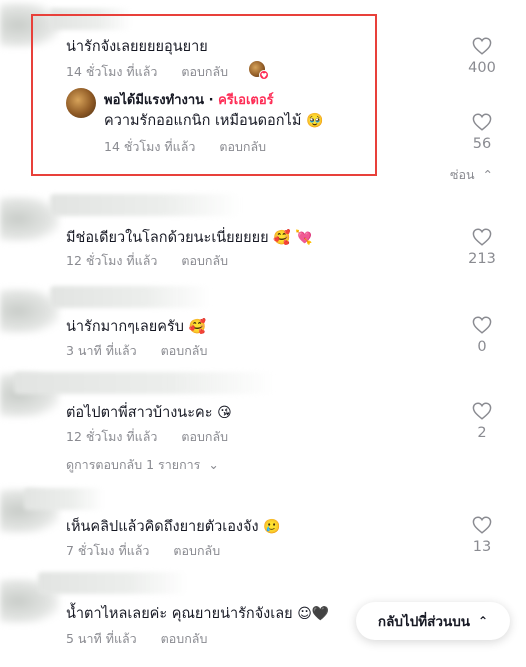 The image size is (526, 667). What do you see at coordinates (482, 132) in the screenshot?
I see `reply-like-button: 56` at bounding box center [482, 132].